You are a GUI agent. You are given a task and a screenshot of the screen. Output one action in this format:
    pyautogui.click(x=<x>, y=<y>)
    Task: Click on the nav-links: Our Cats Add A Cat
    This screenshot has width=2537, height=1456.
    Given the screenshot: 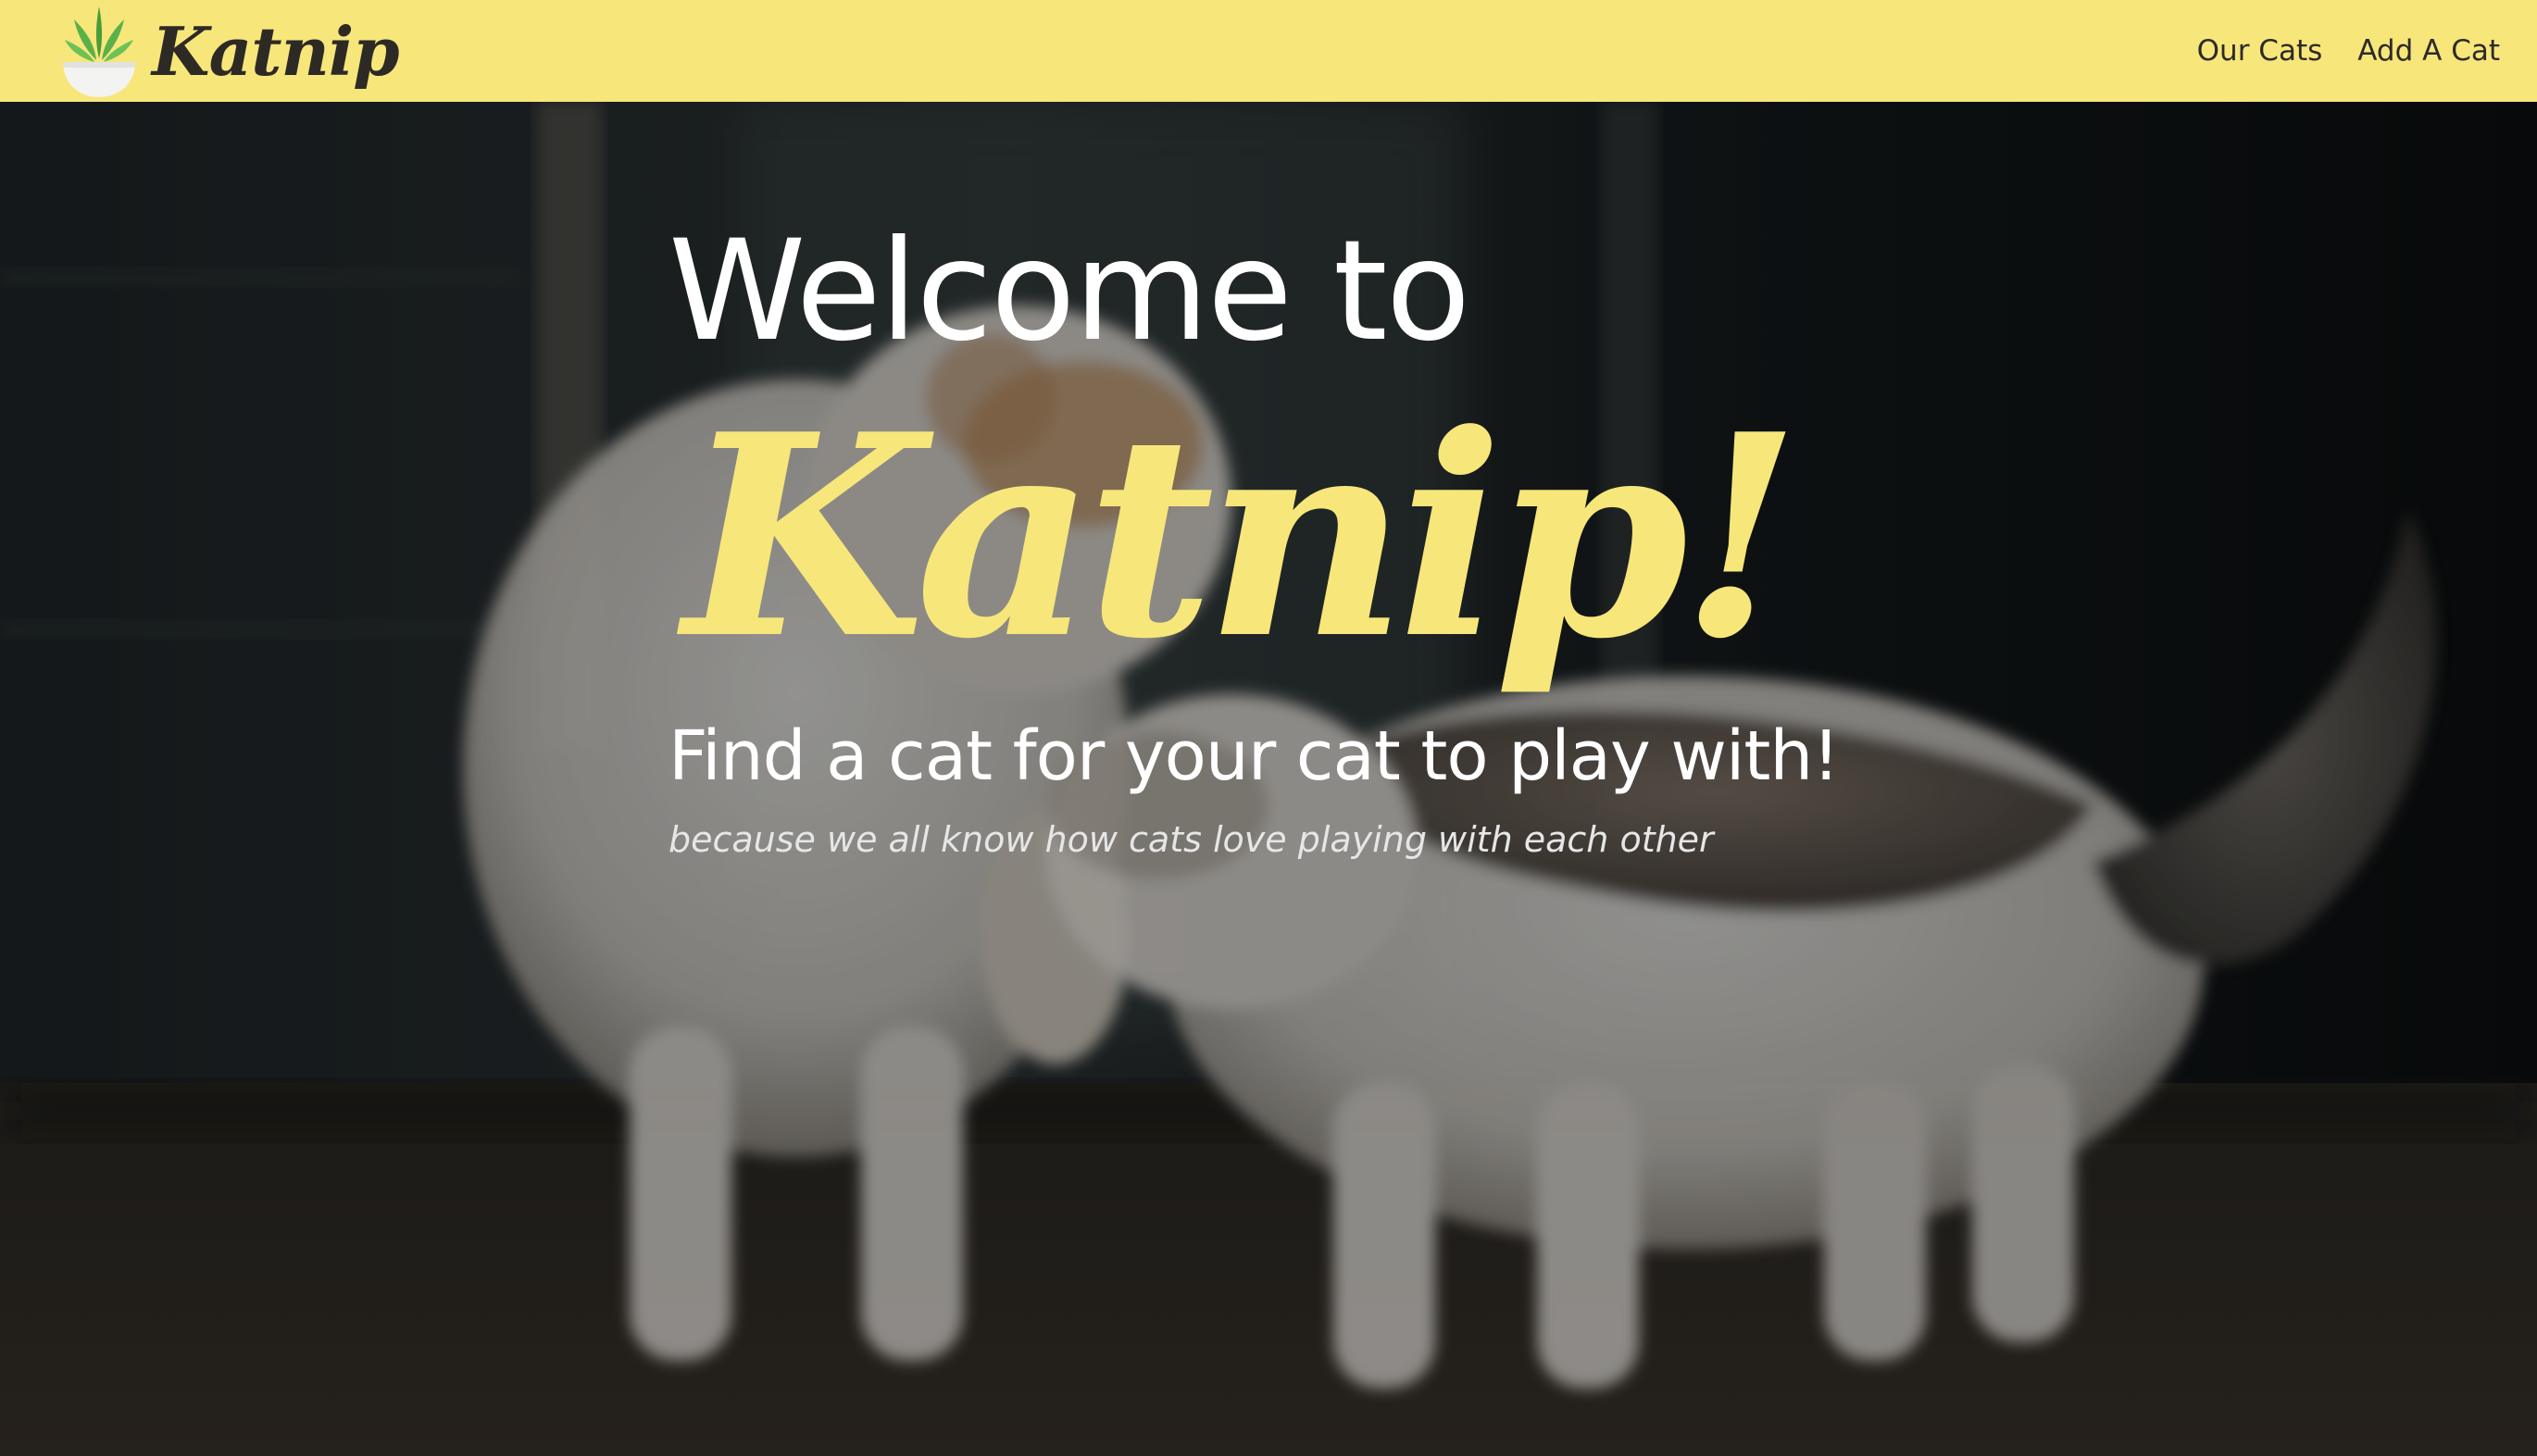 What is the action you would take?
    pyautogui.click(x=2348, y=51)
    